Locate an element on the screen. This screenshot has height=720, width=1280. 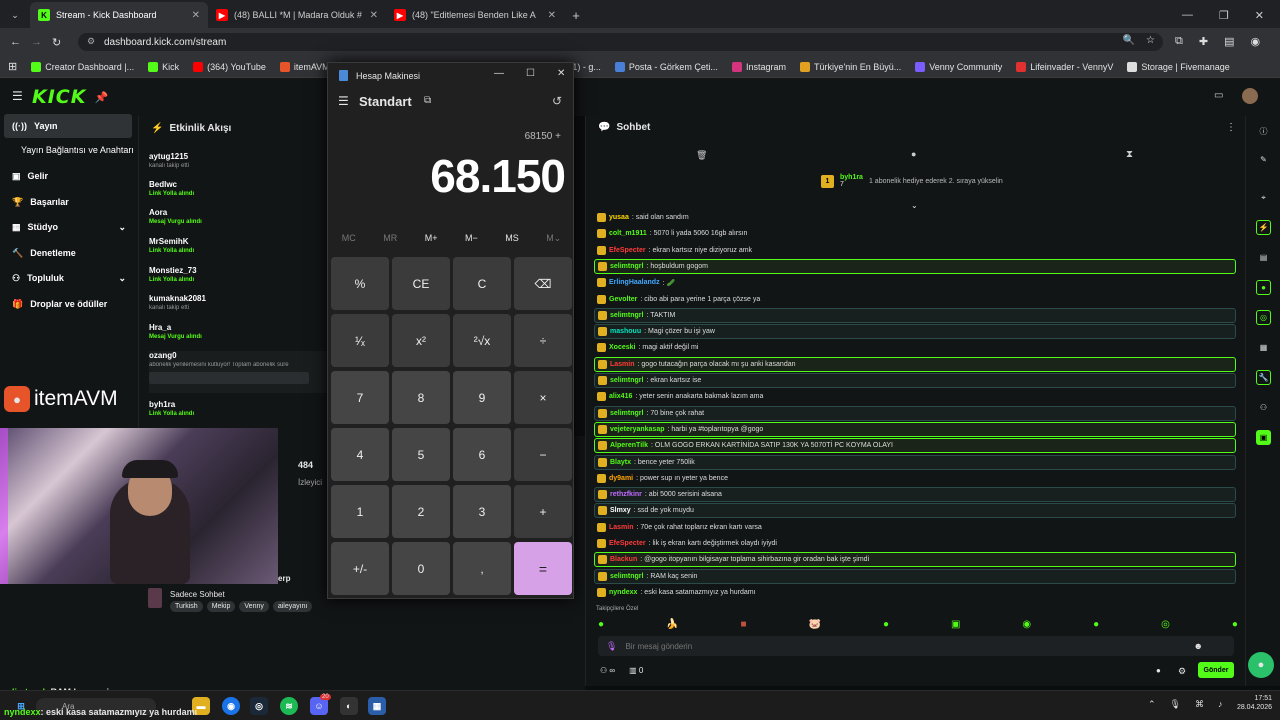
clock: 17:51 28.04.2026 is located at coordinates (1250, 703).